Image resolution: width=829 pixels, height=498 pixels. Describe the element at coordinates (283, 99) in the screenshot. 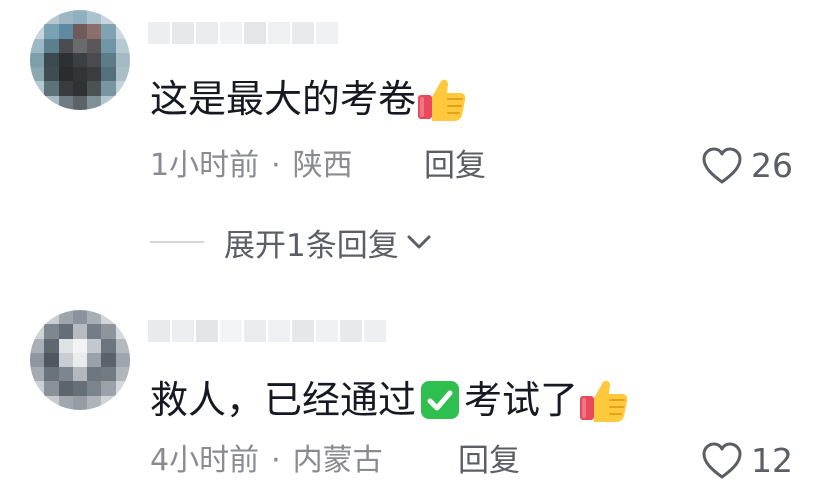

I see `comment-text-body: 这是最大的考卷` at that location.